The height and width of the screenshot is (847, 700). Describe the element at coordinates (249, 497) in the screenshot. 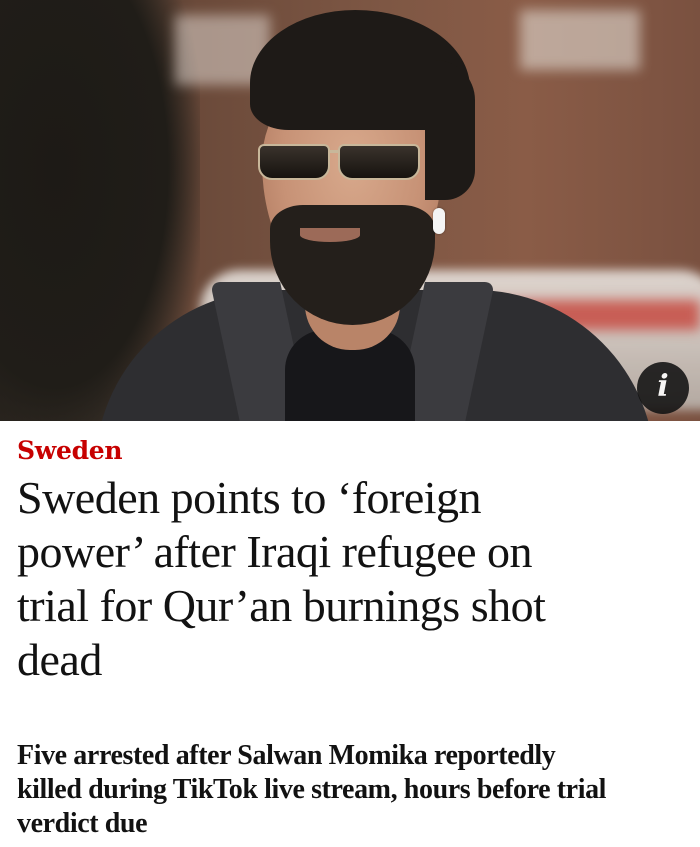

I see `headline-line: Sweden points to ‘foreign` at that location.